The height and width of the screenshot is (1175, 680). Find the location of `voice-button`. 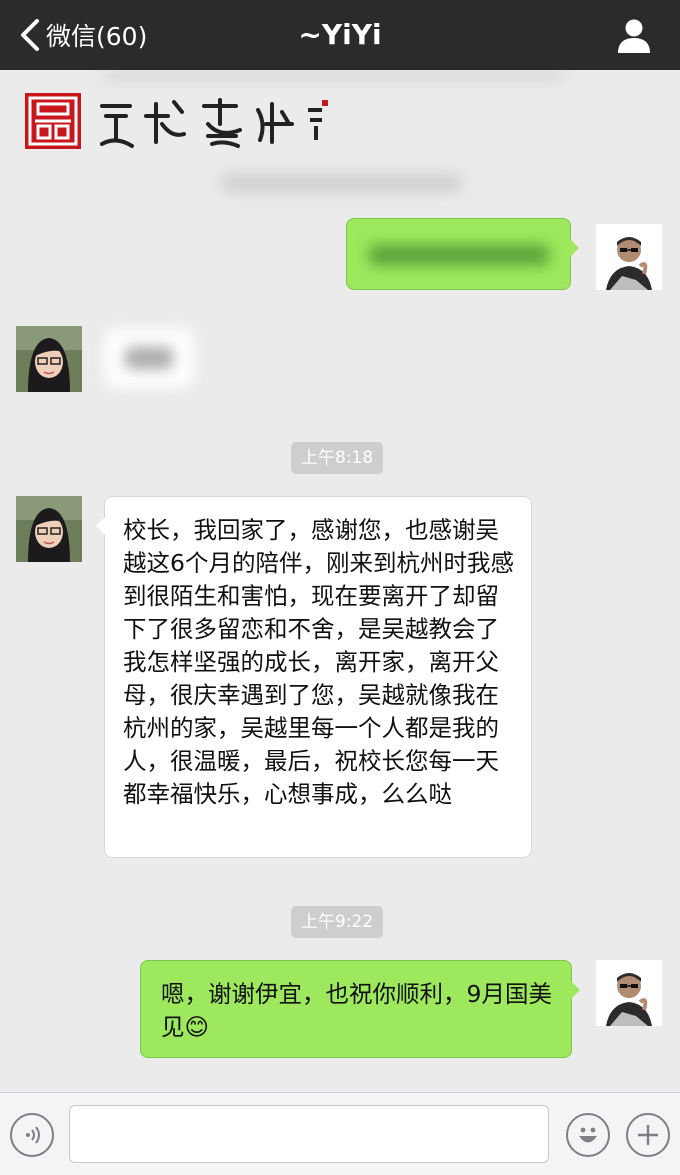

voice-button is located at coordinates (32, 1135).